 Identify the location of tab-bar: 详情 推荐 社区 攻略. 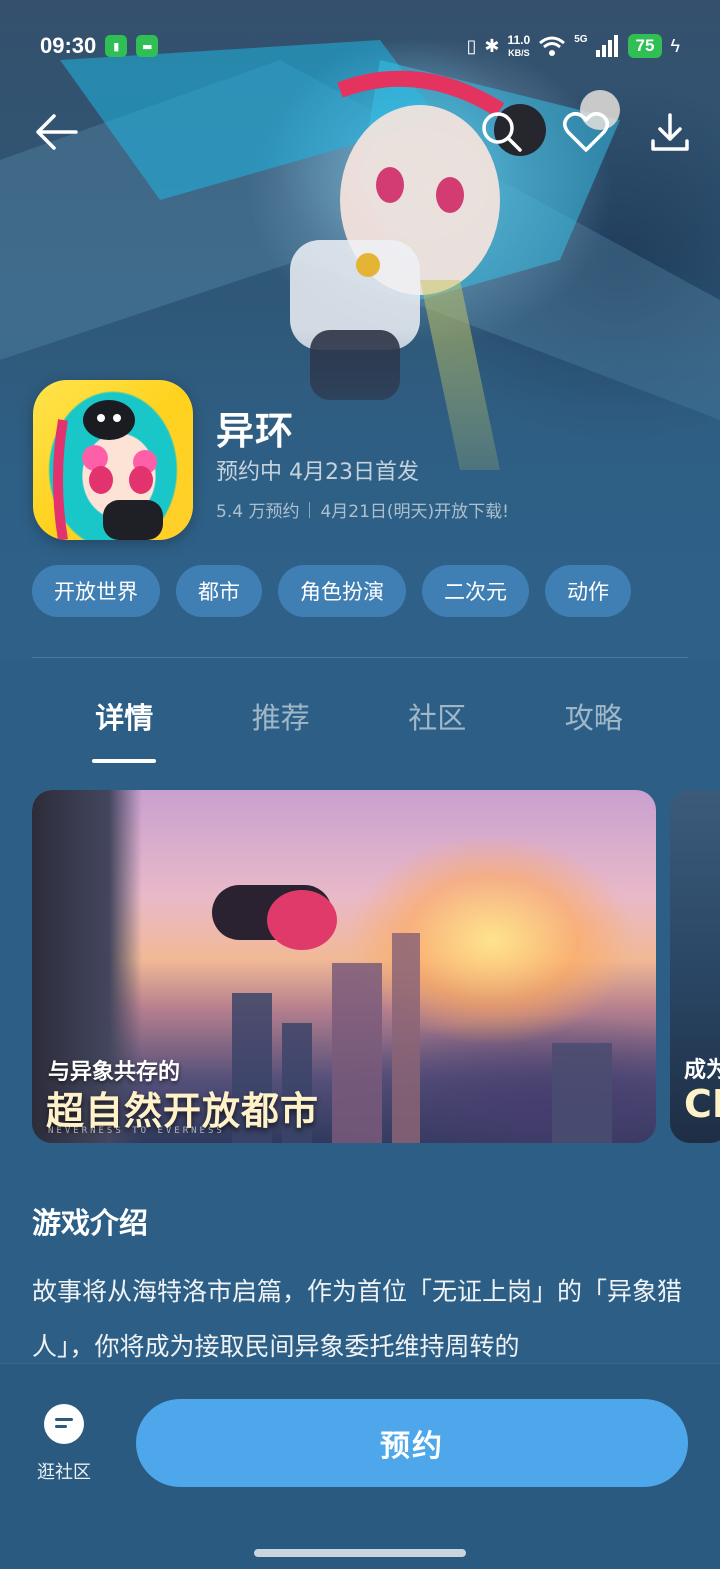
(359, 731).